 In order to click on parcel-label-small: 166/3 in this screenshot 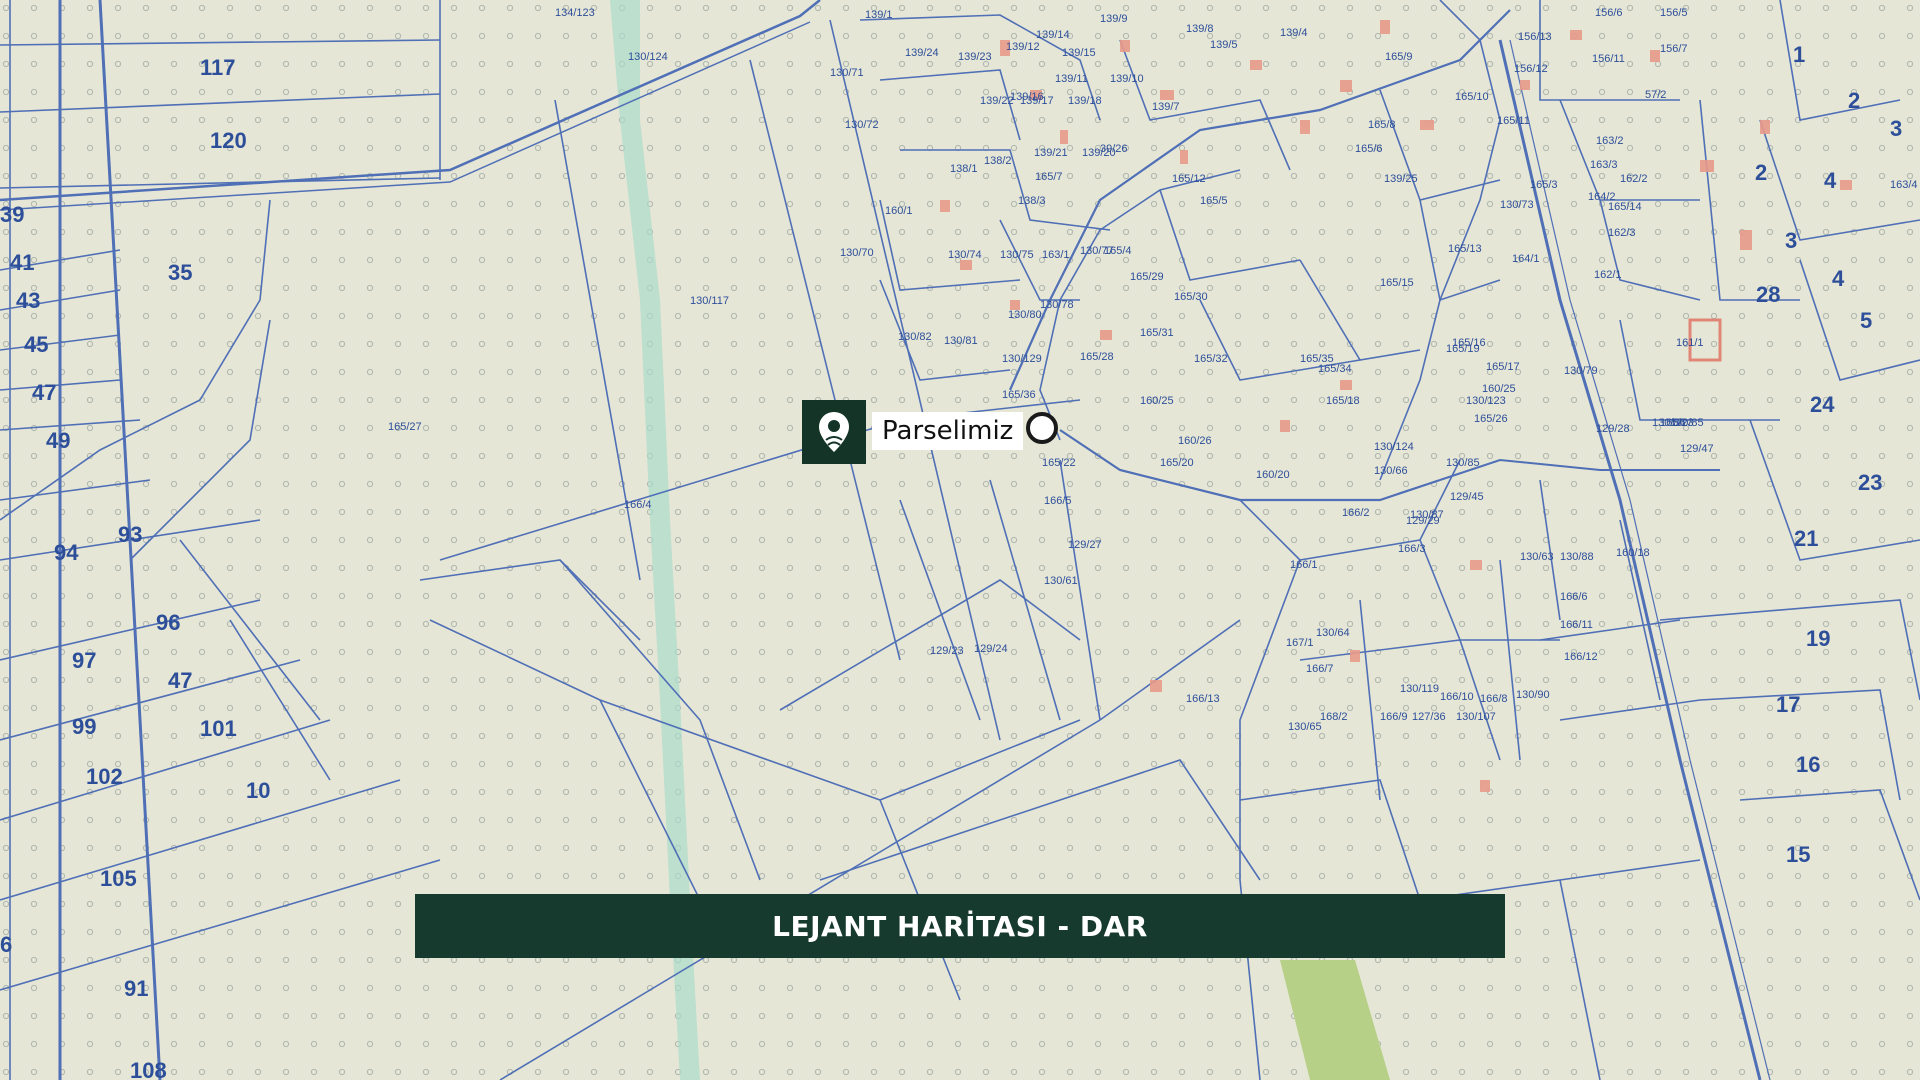, I will do `click(1412, 549)`.